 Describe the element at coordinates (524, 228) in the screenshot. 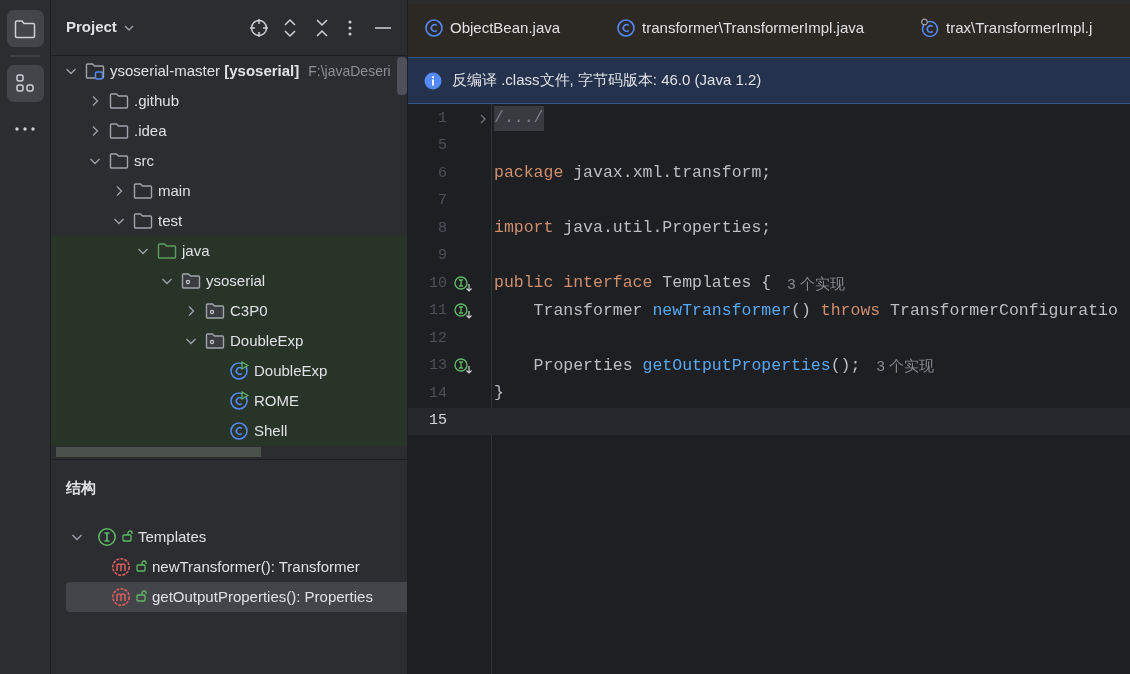

I see `code-token: import` at that location.